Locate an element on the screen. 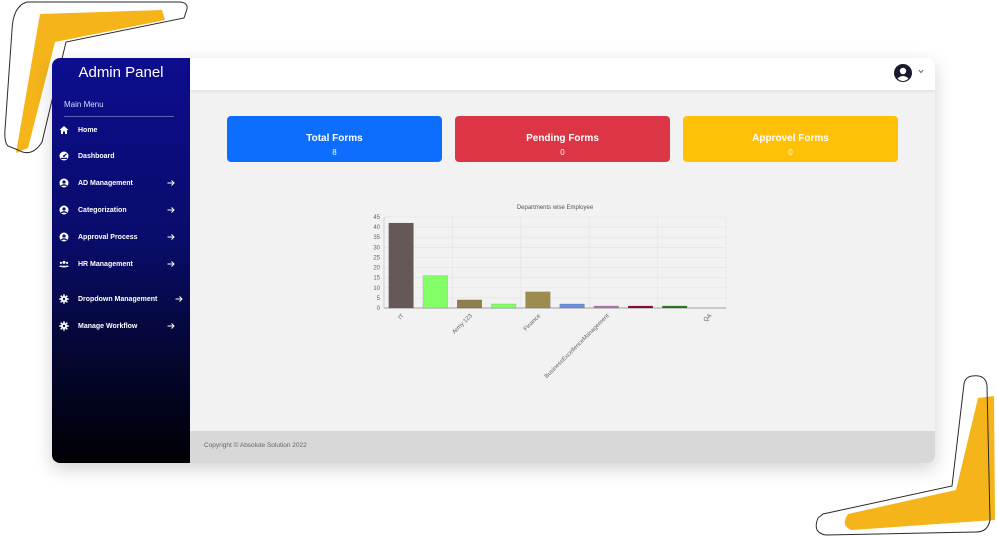 The height and width of the screenshot is (536, 997). sidebar-item-approval-process: Approval Process is located at coordinates (121, 237).